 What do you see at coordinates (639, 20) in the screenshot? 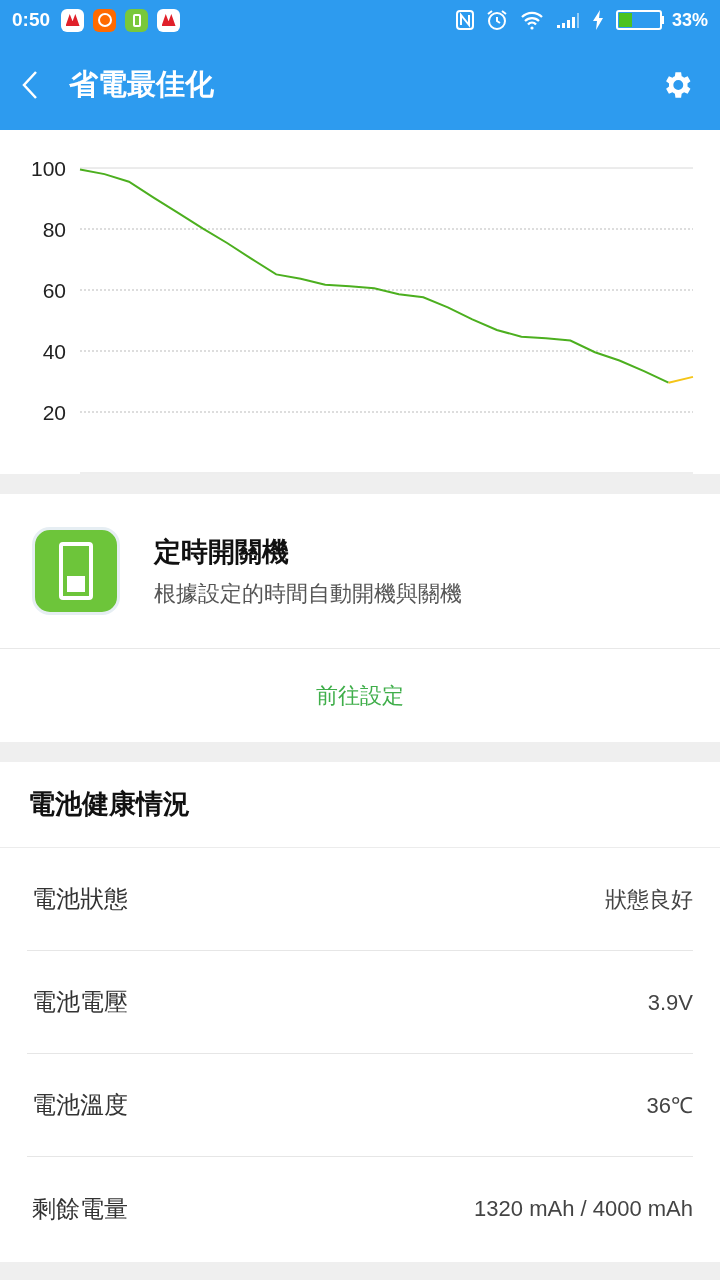
I see `battery-icon` at bounding box center [639, 20].